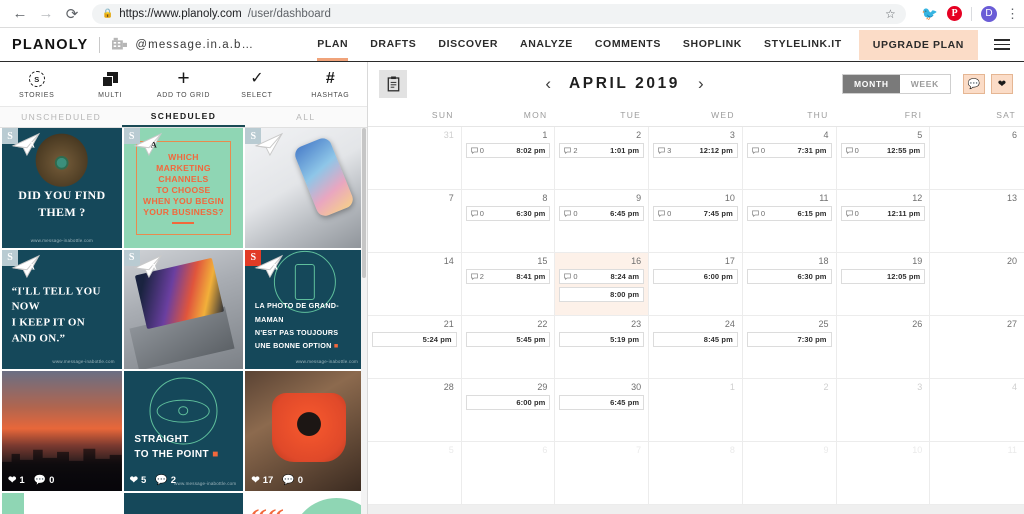 This screenshot has height=514, width=1024. Describe the element at coordinates (602, 213) in the screenshot. I see `calendar-event: 0 6:45 pm` at that location.